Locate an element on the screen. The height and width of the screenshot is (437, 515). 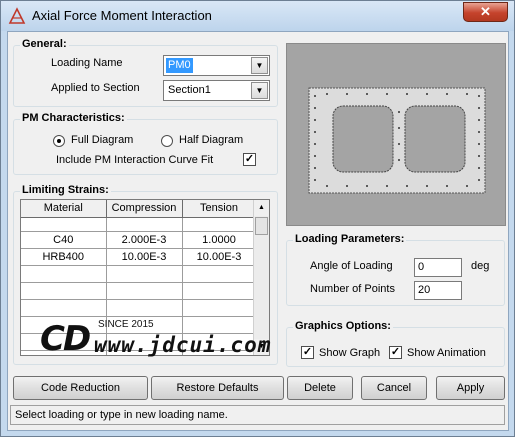
half-diagram-label: Half Diagram is located at coordinates (211, 140).